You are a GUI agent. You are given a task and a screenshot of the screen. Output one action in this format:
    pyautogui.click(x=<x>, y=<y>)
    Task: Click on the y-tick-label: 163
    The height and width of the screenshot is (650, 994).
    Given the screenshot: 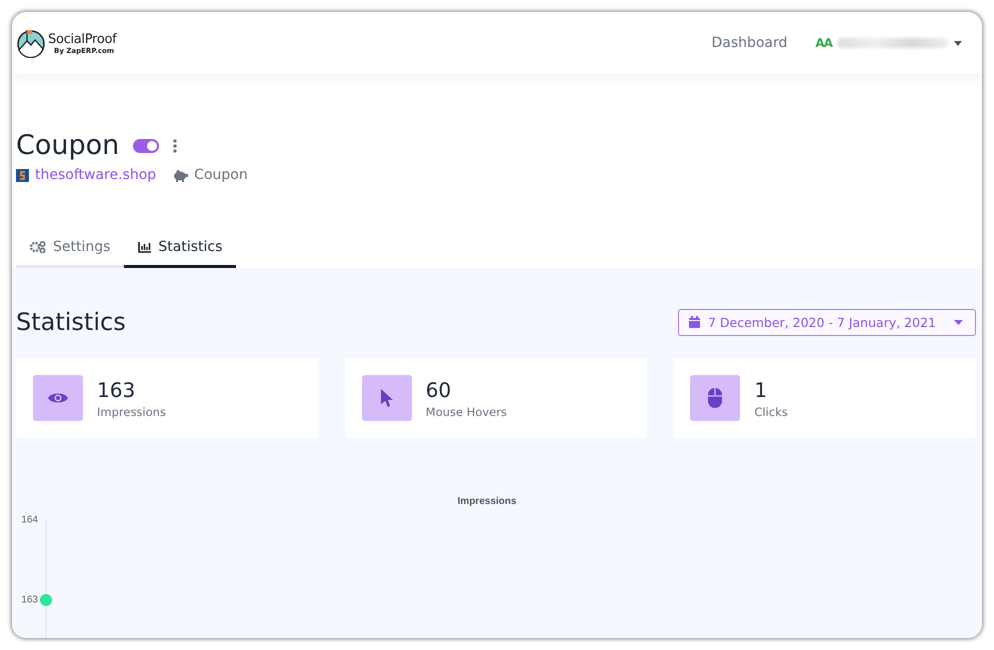 What is the action you would take?
    pyautogui.click(x=29, y=600)
    